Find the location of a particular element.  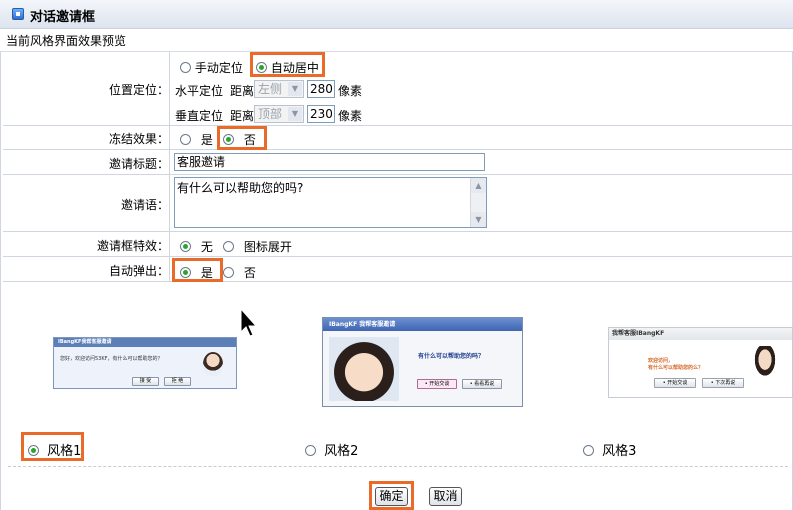

preview-subtitle-bar: 当前风格界面效果预览 is located at coordinates (396, 40).